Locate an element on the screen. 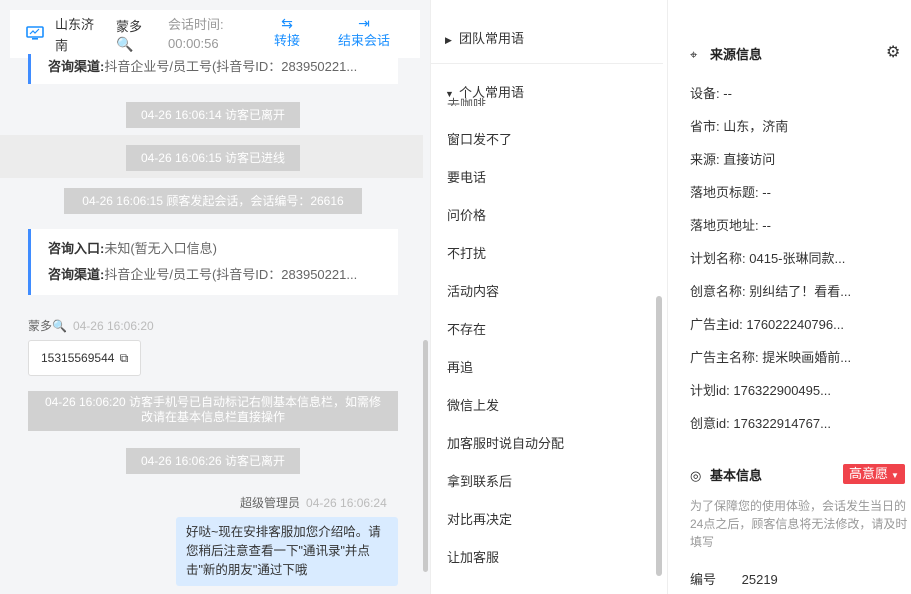 The image size is (911, 594). phrase-item: 不打扰 is located at coordinates (466, 252).